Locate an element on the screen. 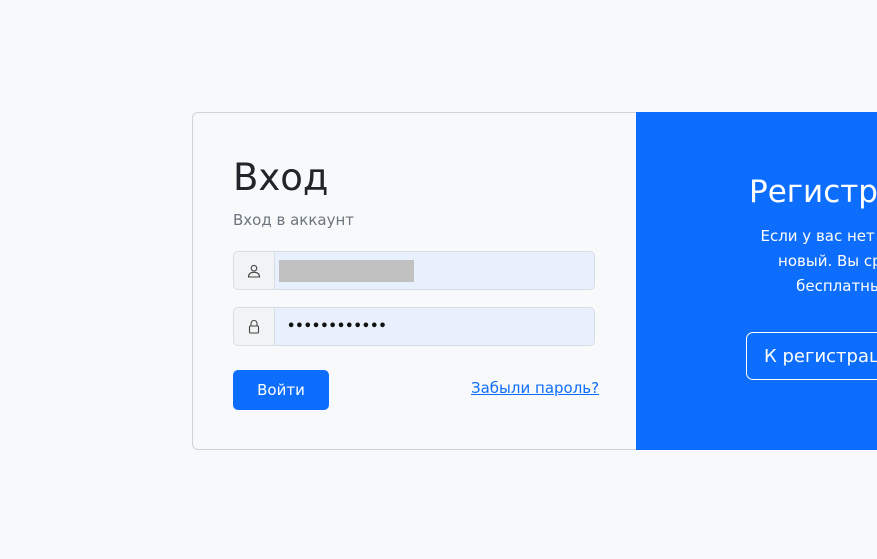 The height and width of the screenshot is (559, 877). forgot-password-link: Забыли пароль? is located at coordinates (535, 388).